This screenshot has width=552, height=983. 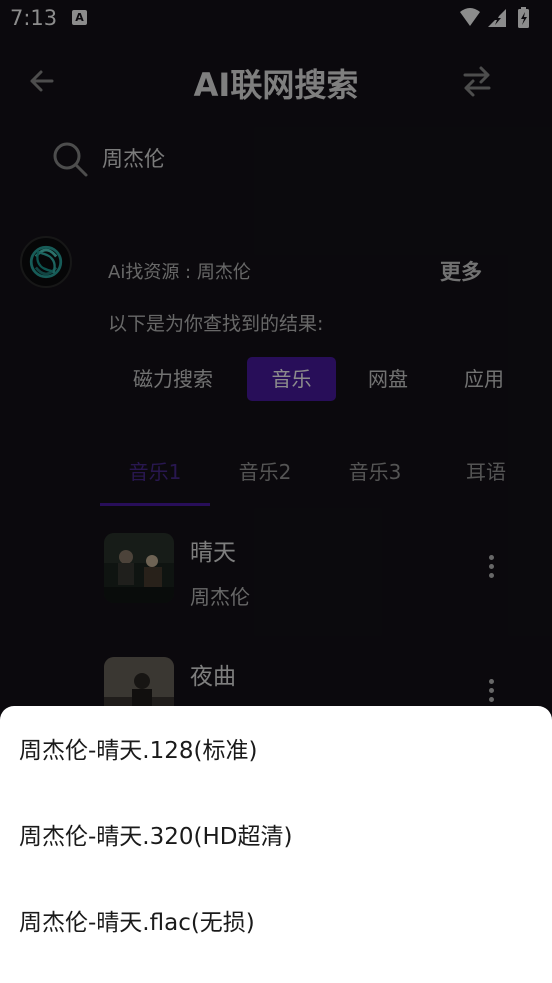 What do you see at coordinates (276, 837) in the screenshot?
I see `option-hd: 周杰伦-晴天.320(HD超清)` at bounding box center [276, 837].